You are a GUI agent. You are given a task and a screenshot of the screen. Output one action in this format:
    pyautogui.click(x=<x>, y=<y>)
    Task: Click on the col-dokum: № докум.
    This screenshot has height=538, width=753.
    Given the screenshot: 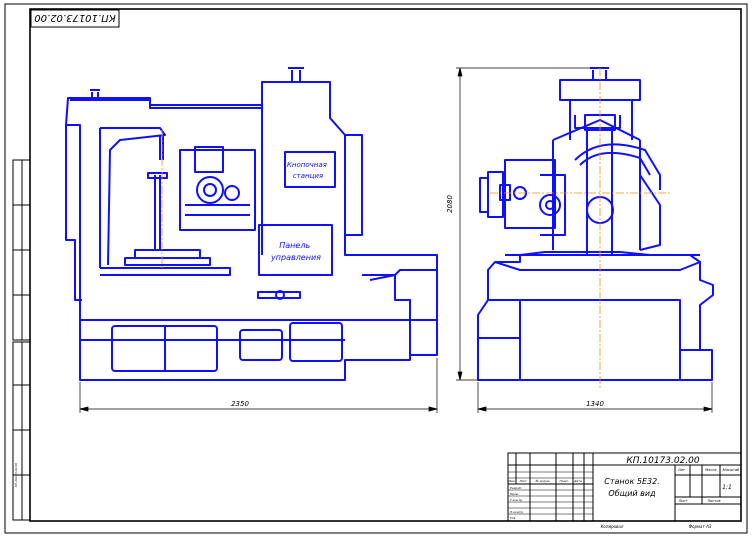 What is the action you would take?
    pyautogui.click(x=543, y=481)
    